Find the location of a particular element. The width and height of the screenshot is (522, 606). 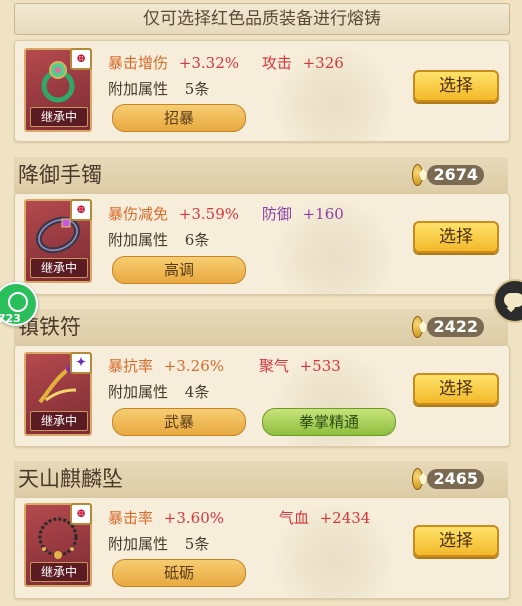

extra-attr-count: 4条 is located at coordinates (197, 392).